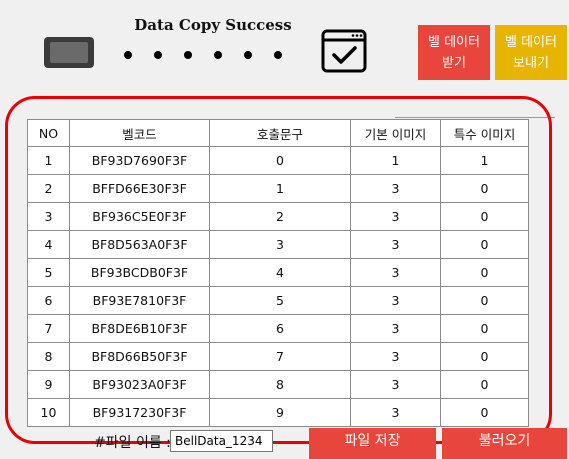  I want to click on cell-bell-code: BF936C5E0F3F, so click(139, 216).